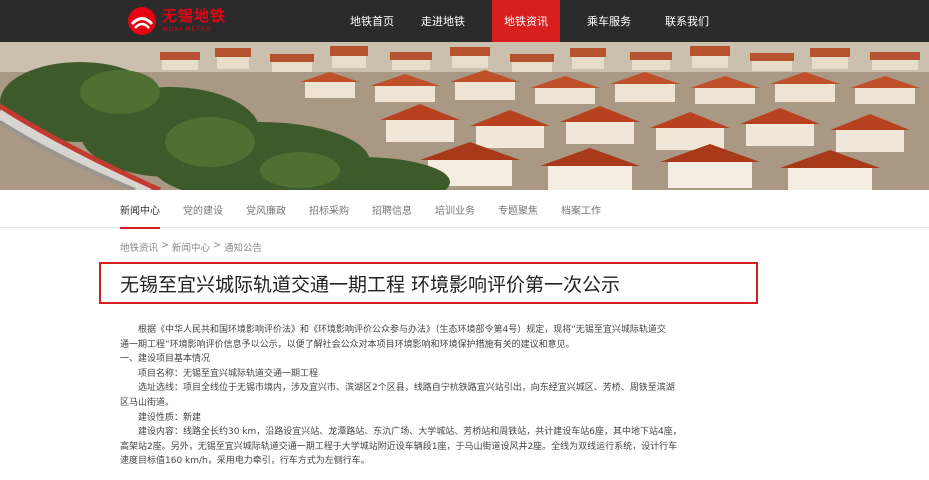 This screenshot has height=480, width=929. What do you see at coordinates (203, 209) in the screenshot?
I see `subnav-party-building: 党的建设` at bounding box center [203, 209].